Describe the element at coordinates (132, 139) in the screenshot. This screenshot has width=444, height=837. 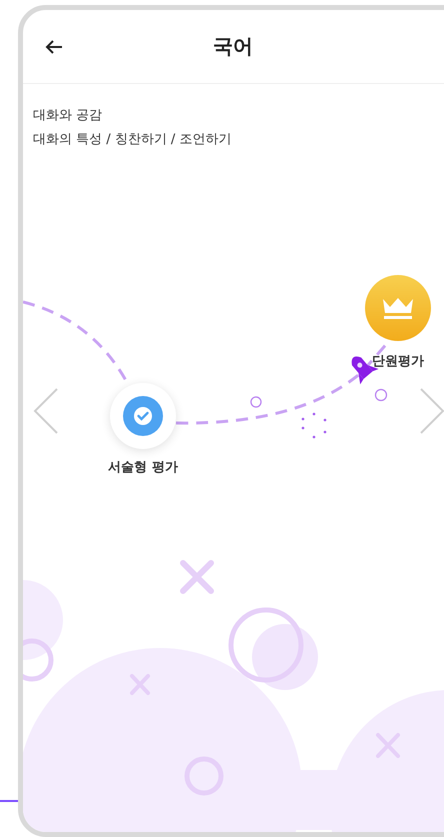
I see `breadcrumb-text: 대화의 특성 / 칭찬하기 / 조언하기` at that location.